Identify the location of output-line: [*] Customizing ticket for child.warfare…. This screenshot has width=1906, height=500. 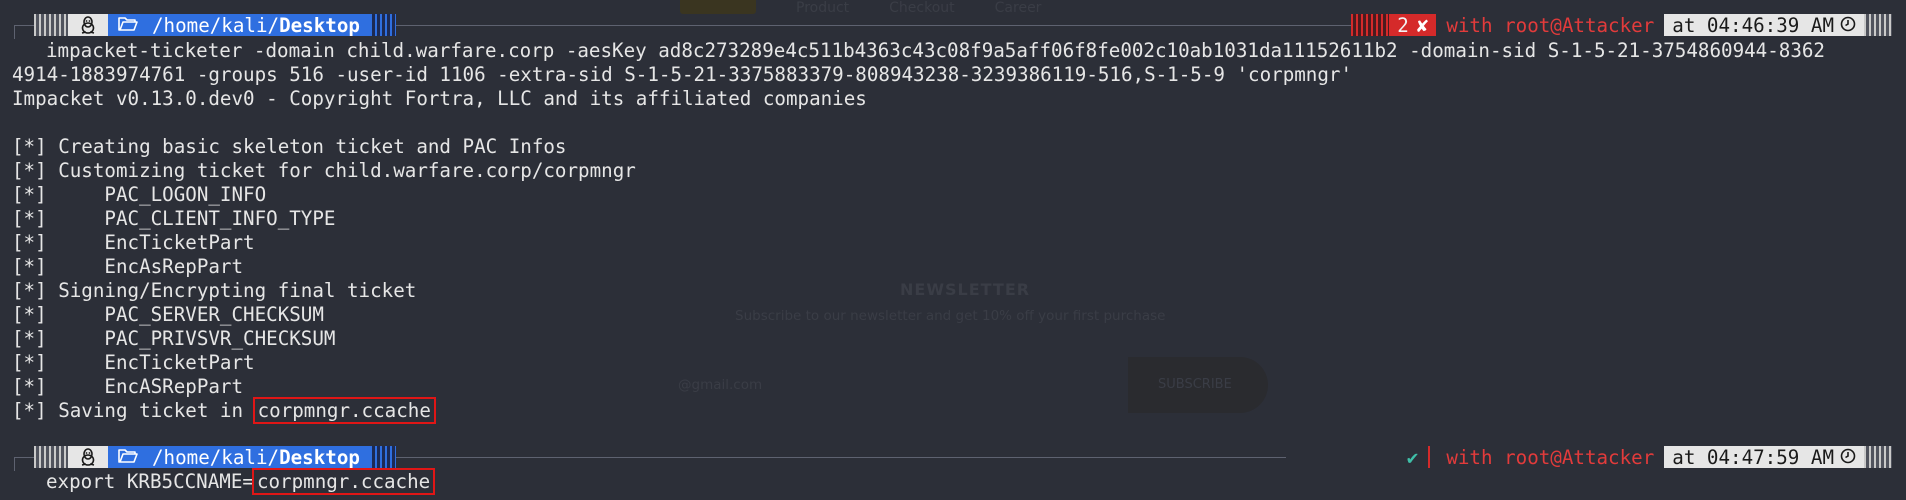
(324, 170).